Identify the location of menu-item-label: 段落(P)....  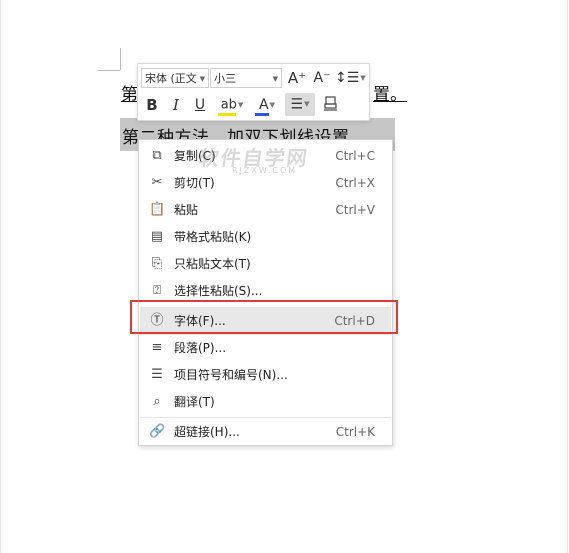
(200, 348).